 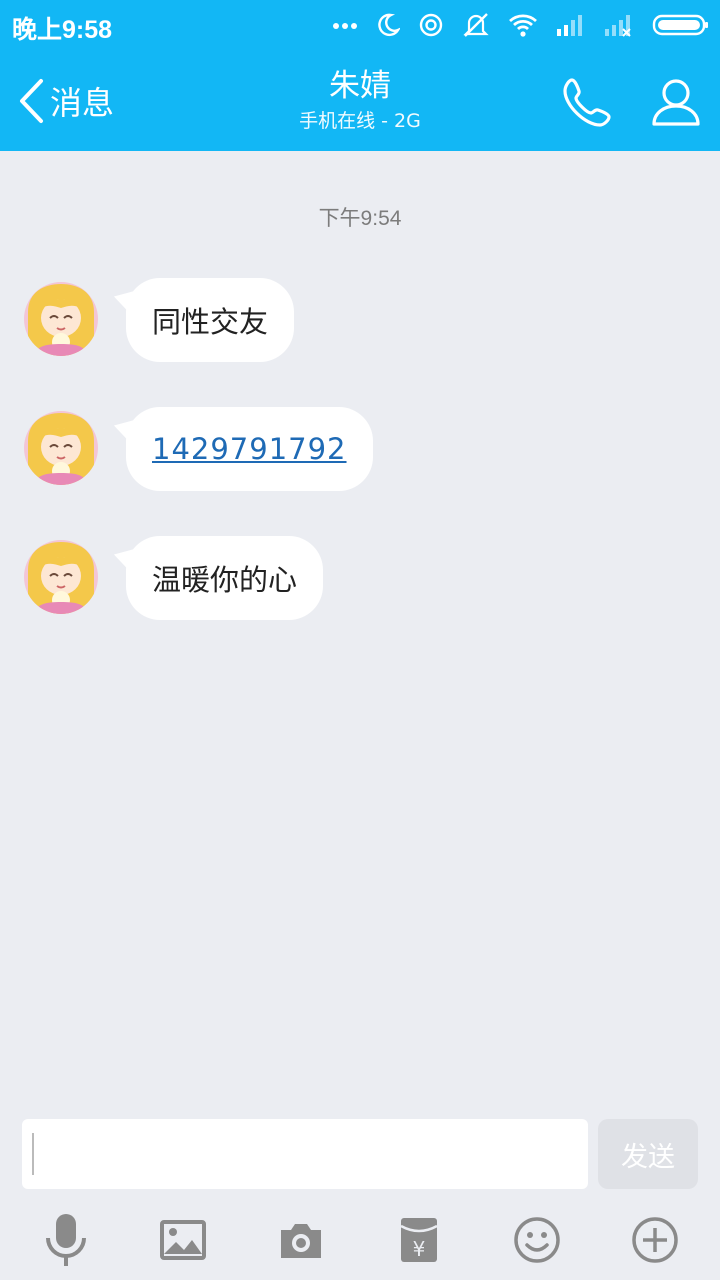 I want to click on camera-icon, so click(x=301, y=1241).